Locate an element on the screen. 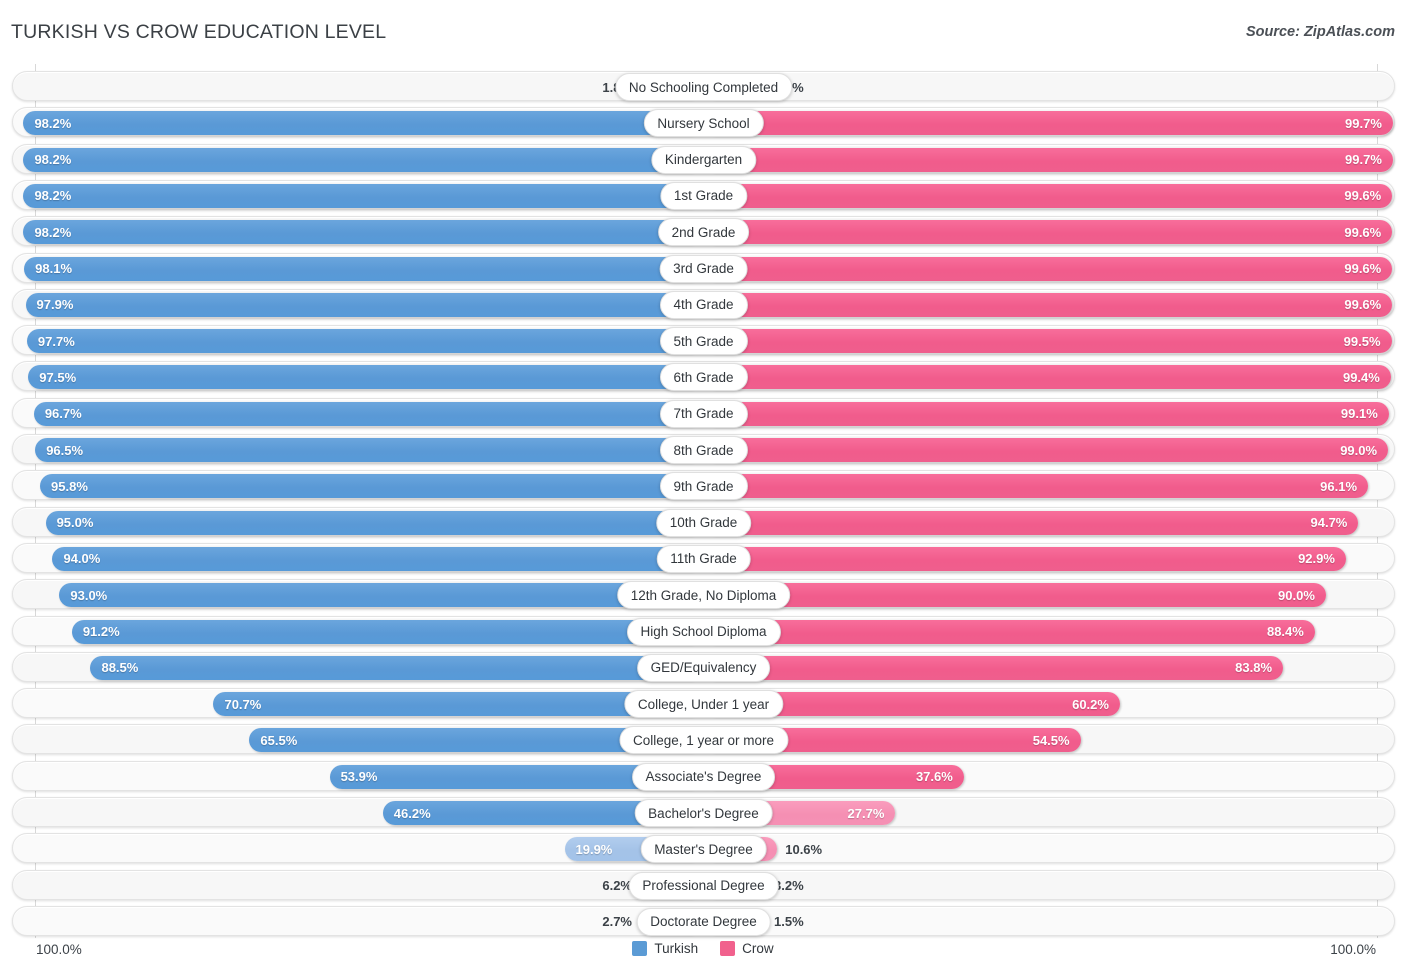 The image size is (1406, 975). table-row: 94.0% 92.9% 11th Grade is located at coordinates (703, 557).